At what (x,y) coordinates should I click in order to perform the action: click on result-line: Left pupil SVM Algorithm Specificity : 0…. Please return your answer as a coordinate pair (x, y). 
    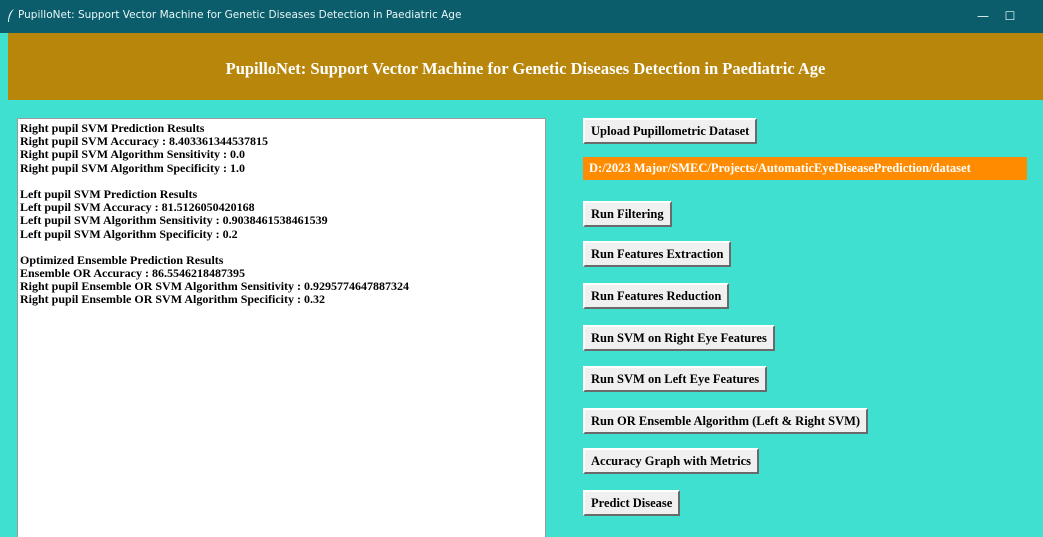
    Looking at the image, I should click on (129, 233).